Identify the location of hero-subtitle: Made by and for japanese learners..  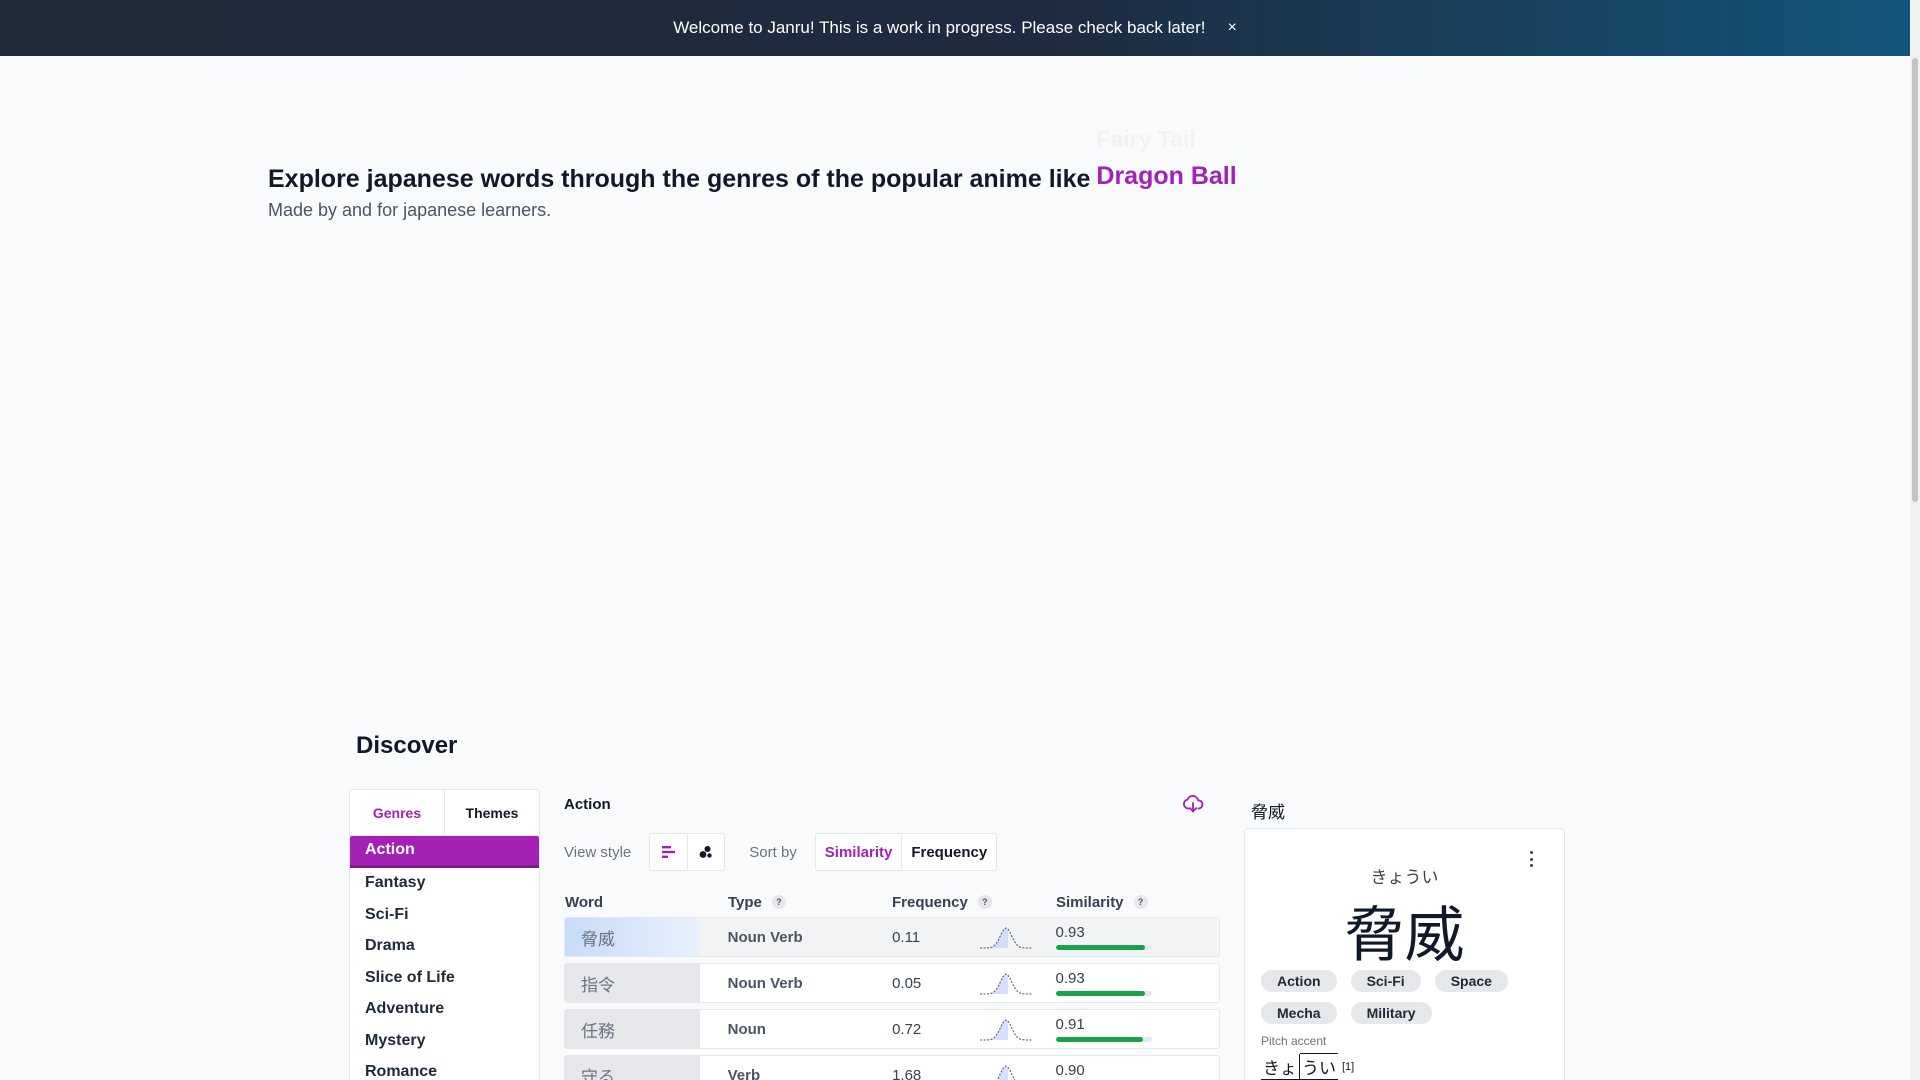
(410, 210).